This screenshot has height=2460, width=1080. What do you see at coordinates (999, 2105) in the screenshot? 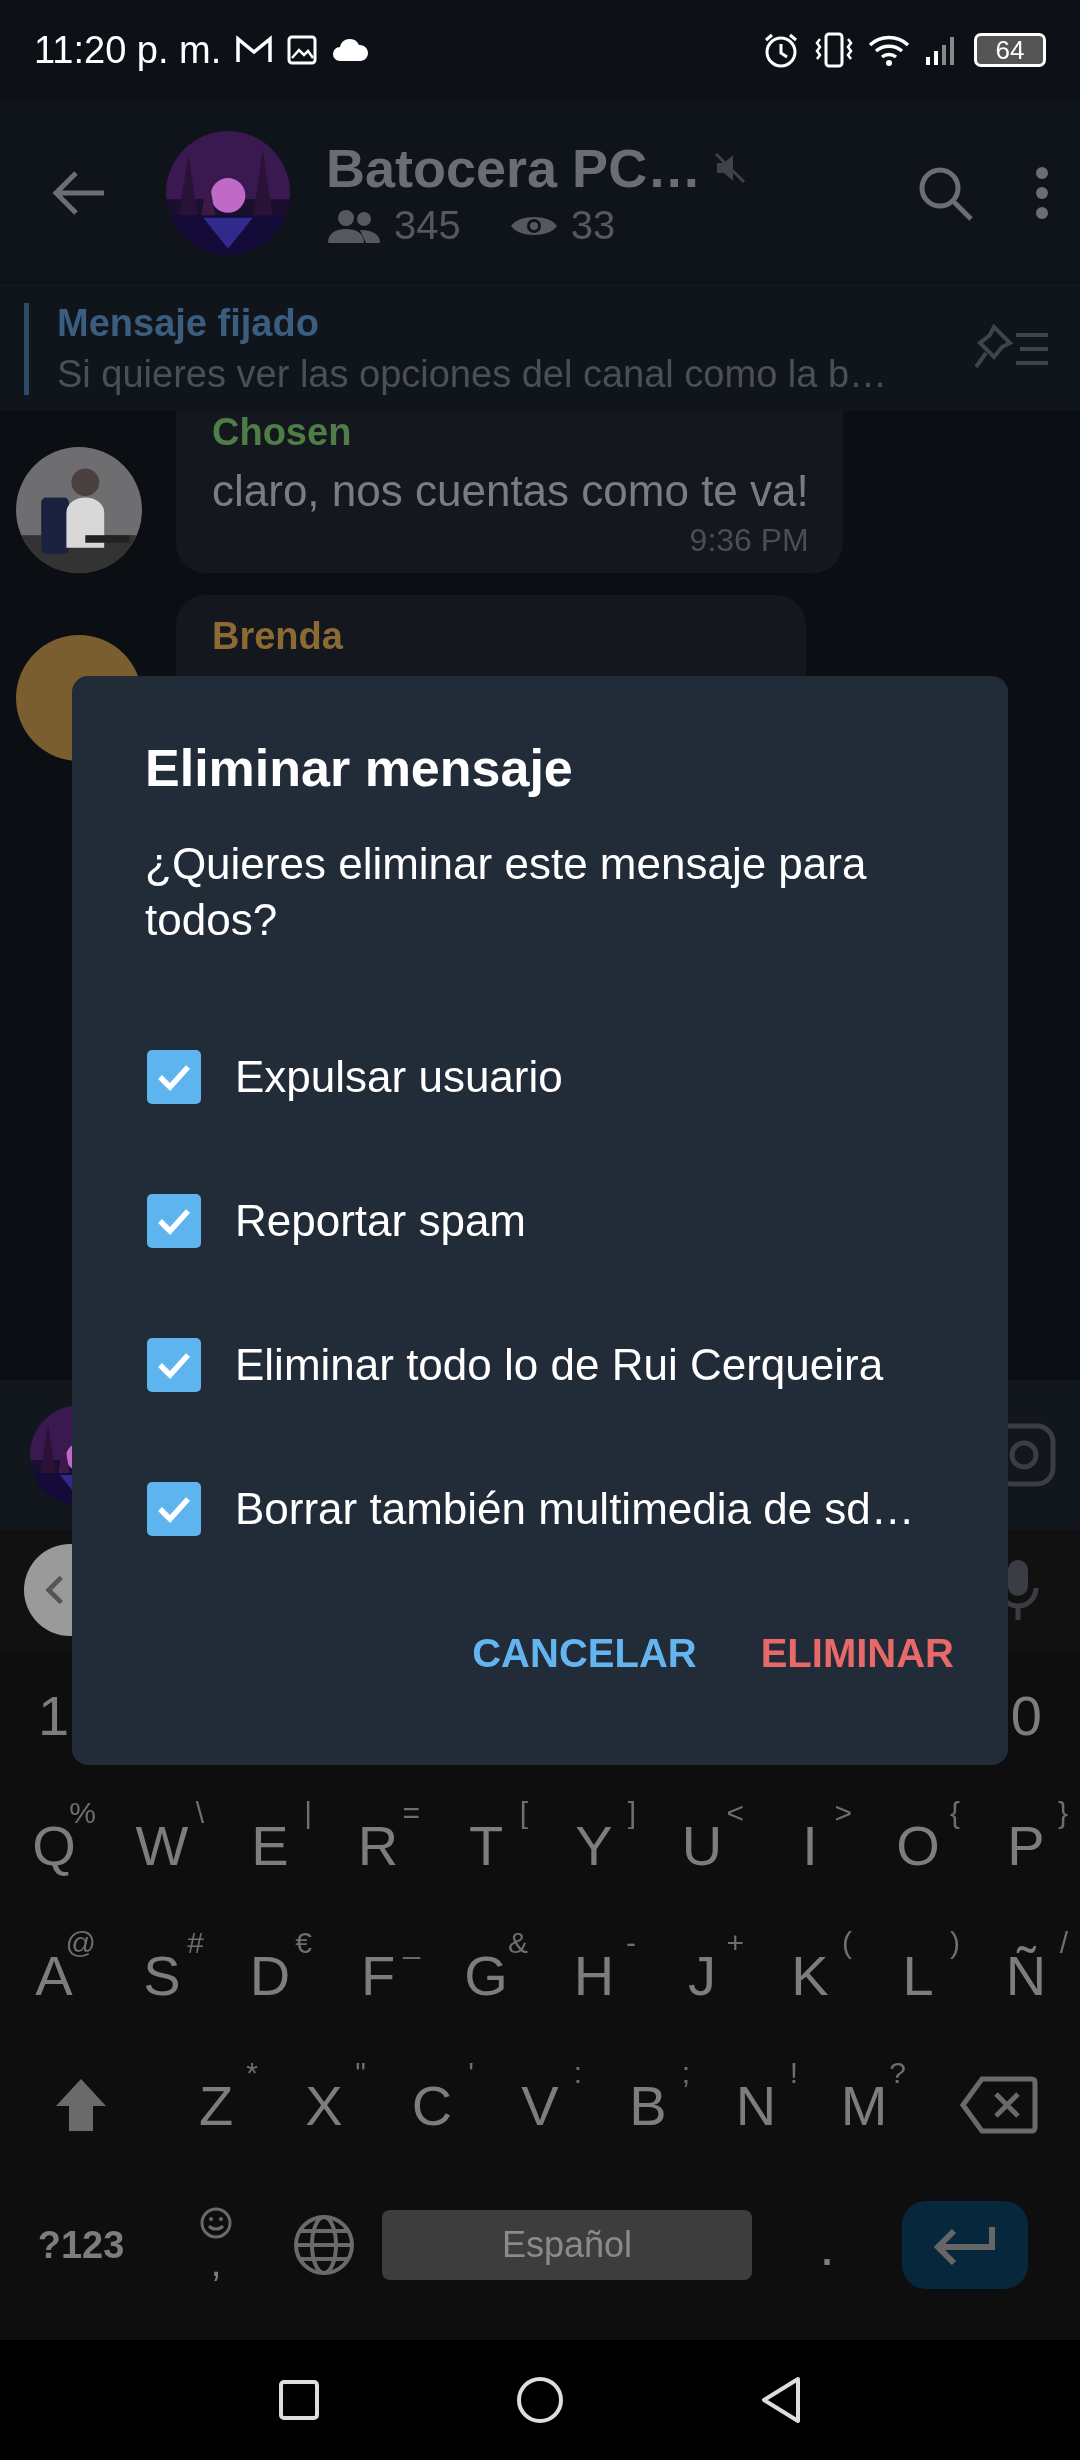
I see `backspace-icon` at bounding box center [999, 2105].